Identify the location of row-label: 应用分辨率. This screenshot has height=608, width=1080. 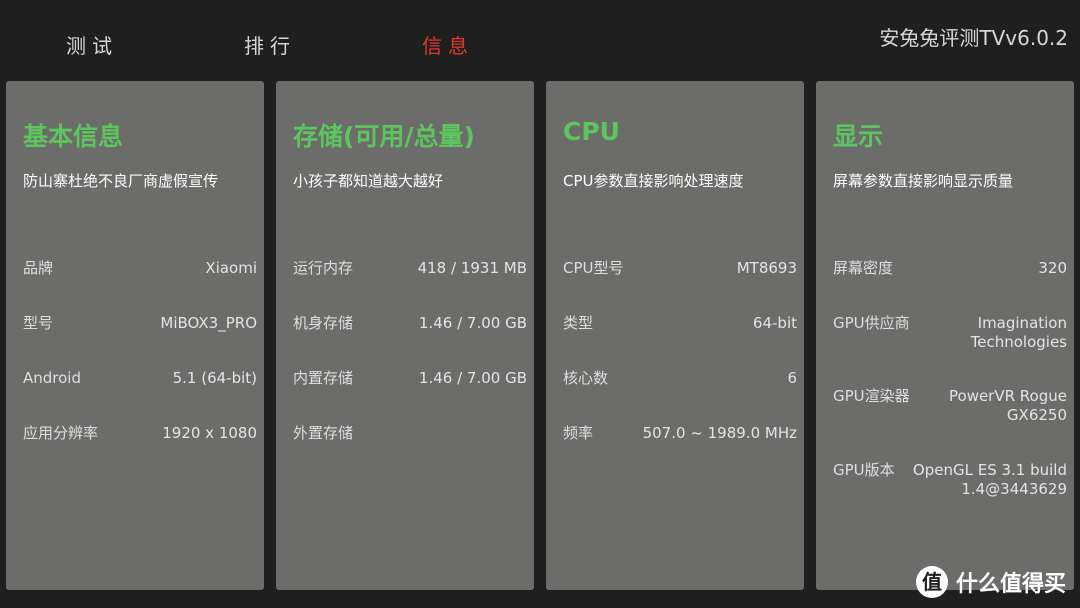
(61, 433).